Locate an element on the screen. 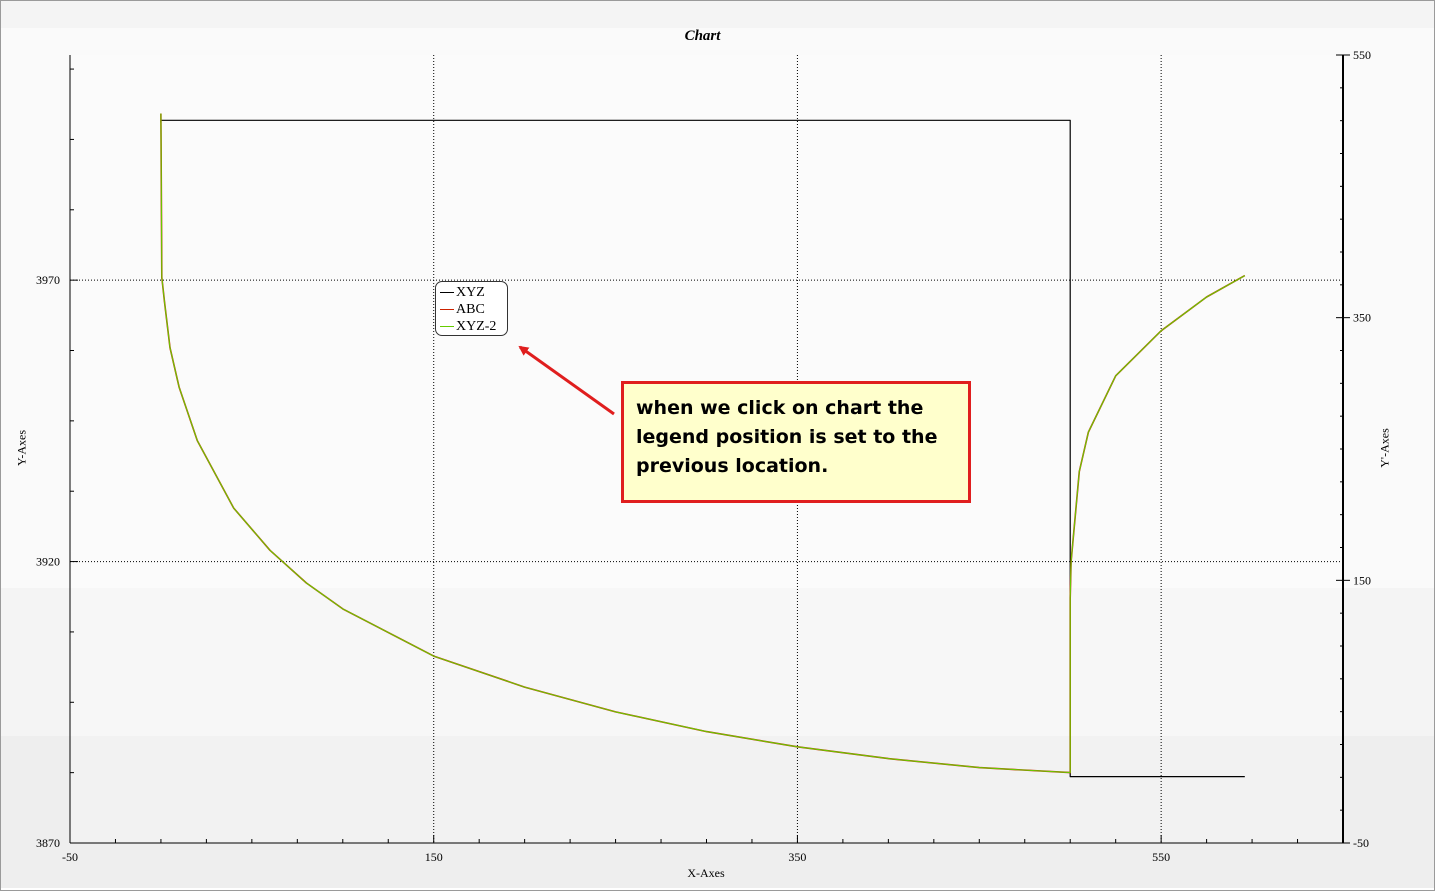  legend-label-abc: ABC is located at coordinates (470, 309).